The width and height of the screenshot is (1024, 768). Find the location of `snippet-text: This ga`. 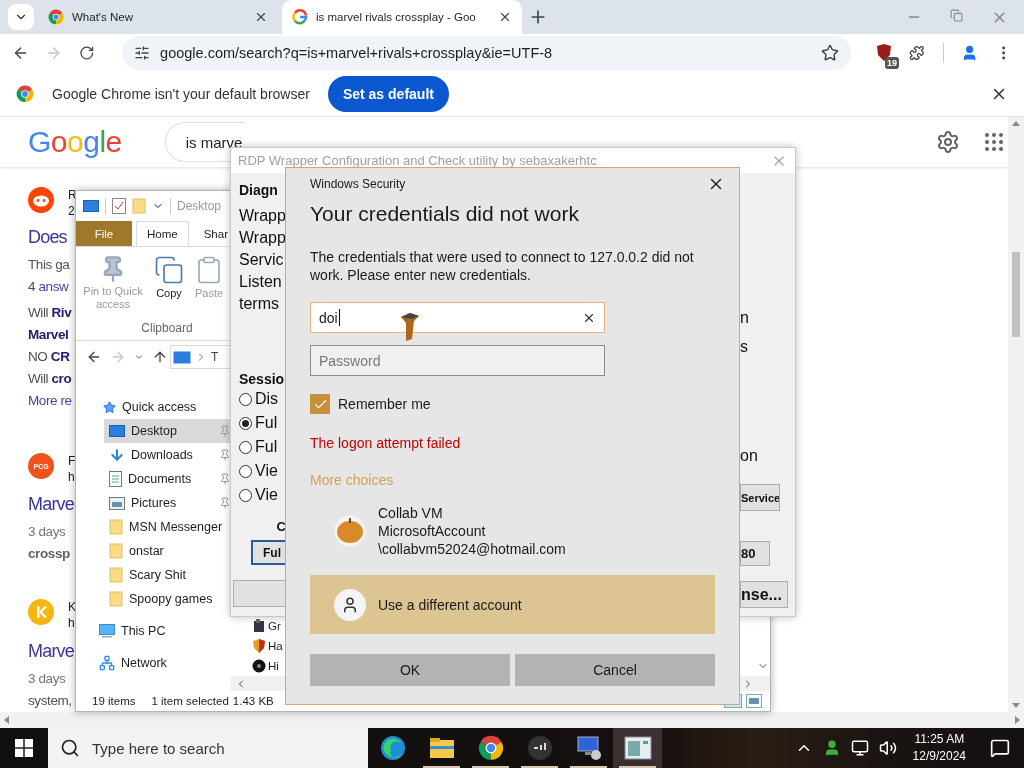

snippet-text: This ga is located at coordinates (49, 265).